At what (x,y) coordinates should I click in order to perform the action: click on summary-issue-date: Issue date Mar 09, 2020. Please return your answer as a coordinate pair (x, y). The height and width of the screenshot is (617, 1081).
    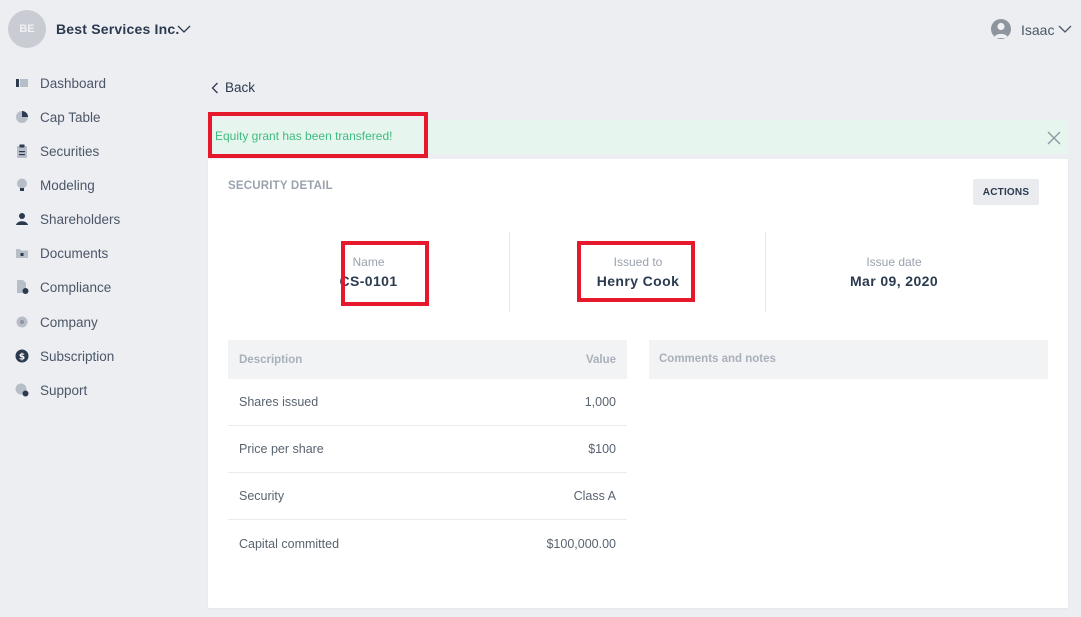
    Looking at the image, I should click on (894, 272).